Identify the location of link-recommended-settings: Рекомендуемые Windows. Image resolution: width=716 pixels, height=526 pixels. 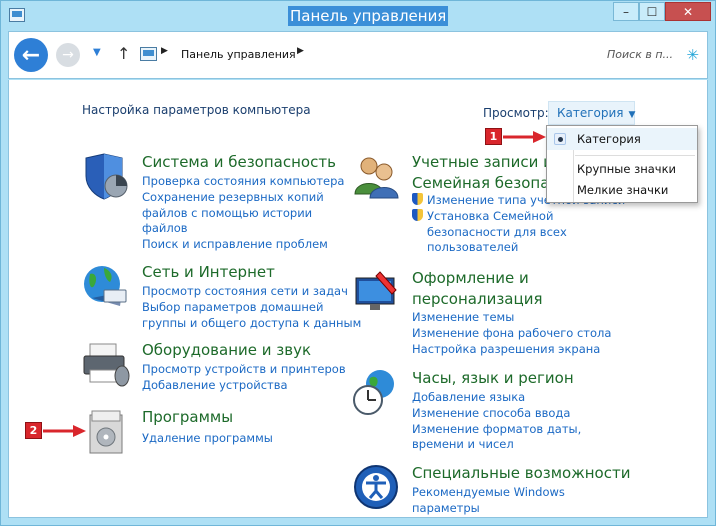
(488, 493).